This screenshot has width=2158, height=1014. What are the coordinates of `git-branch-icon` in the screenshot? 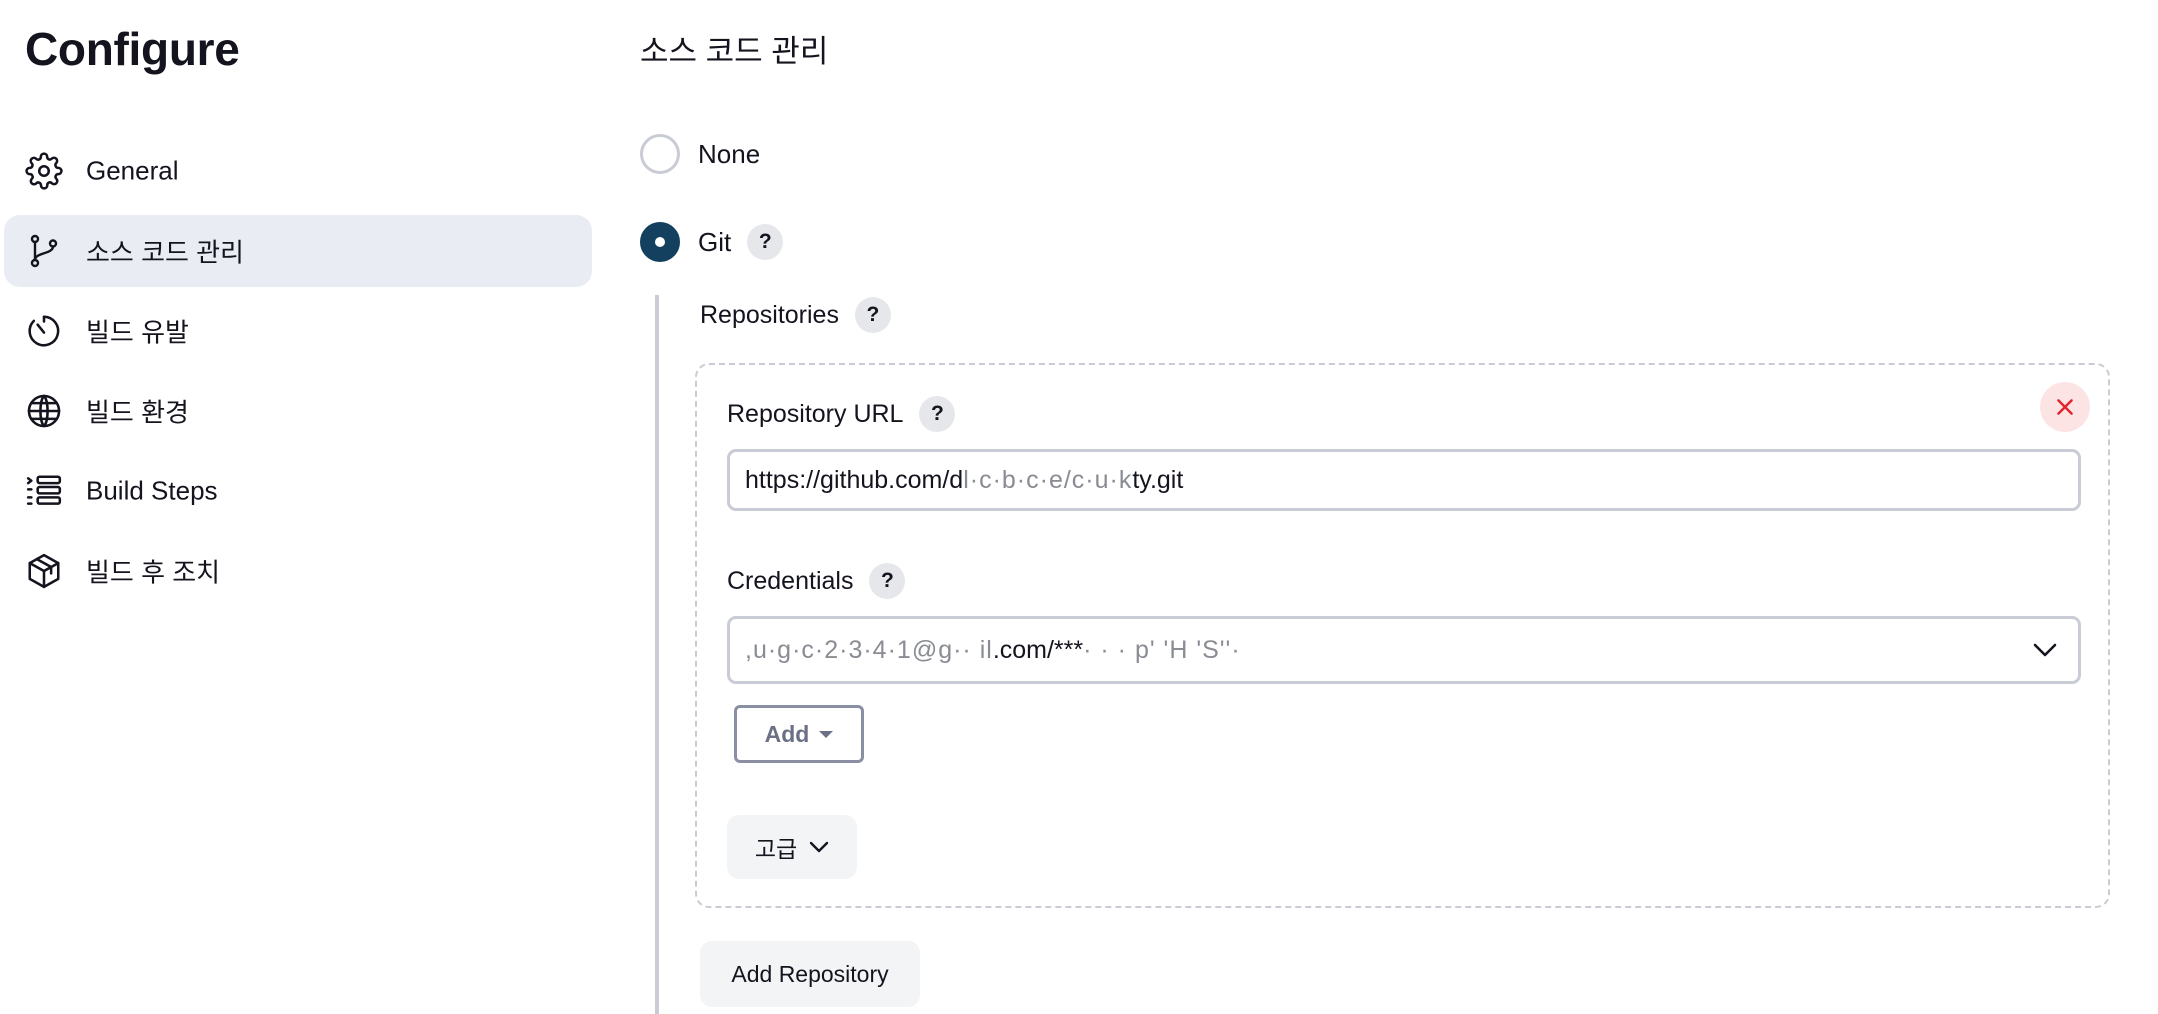 It's located at (44, 251).